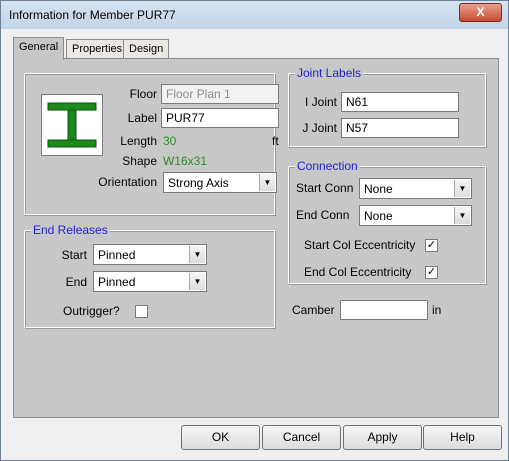 The image size is (509, 461). Describe the element at coordinates (185, 161) in the screenshot. I see `shape-value: W16x31` at that location.